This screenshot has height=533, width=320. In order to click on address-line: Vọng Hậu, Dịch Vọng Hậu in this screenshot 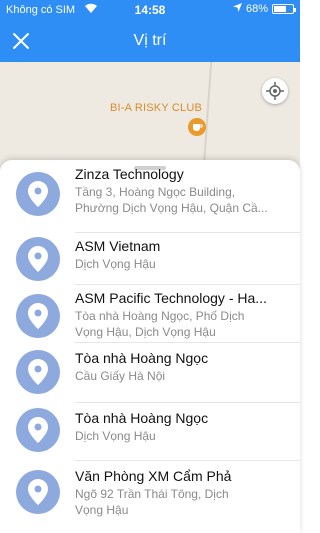, I will do `click(145, 332)`.